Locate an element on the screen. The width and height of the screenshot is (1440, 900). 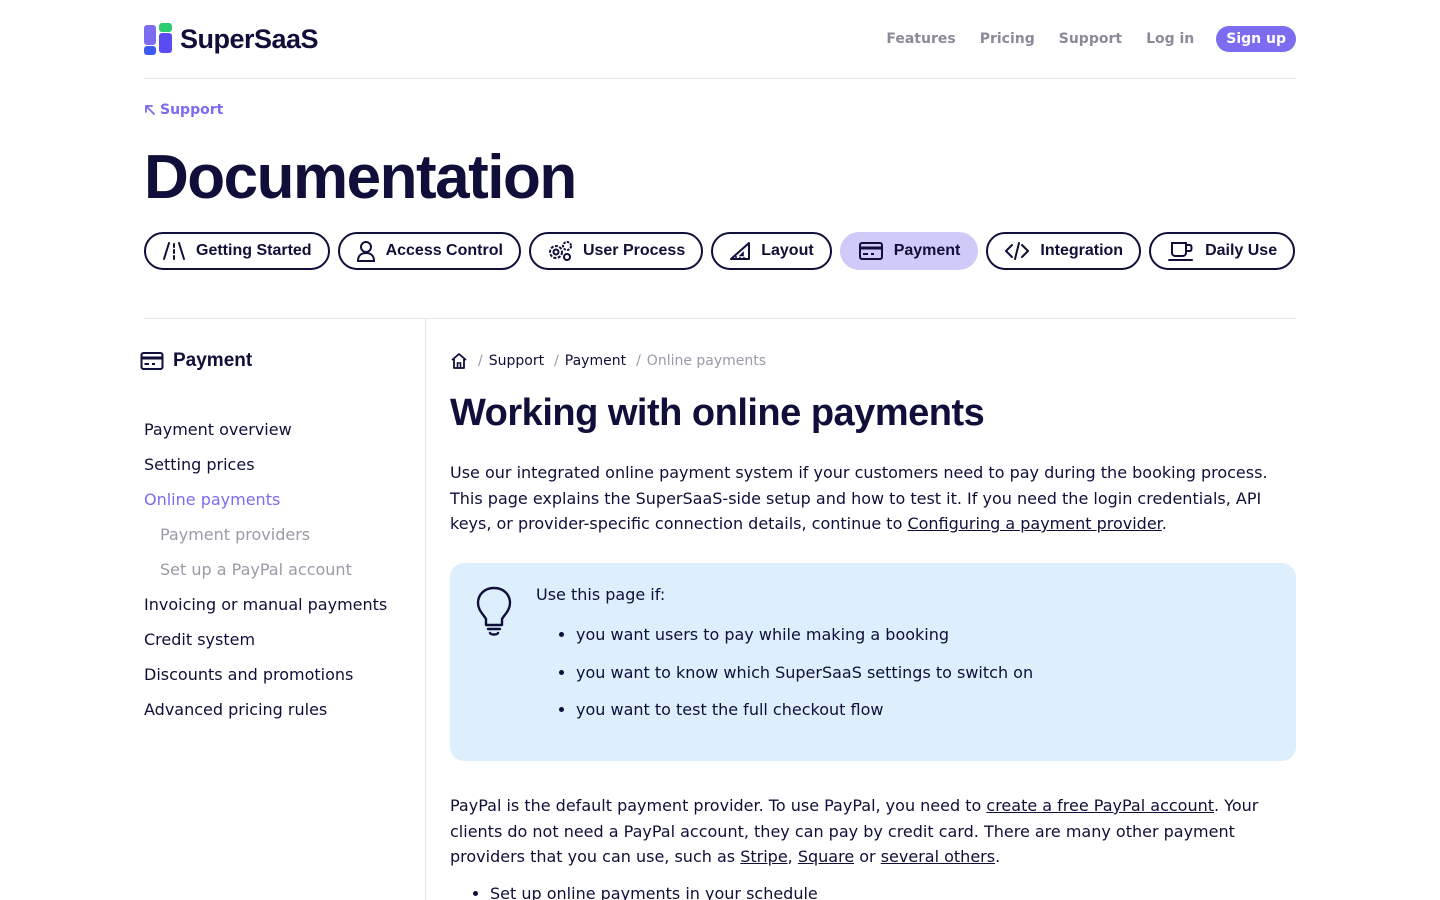
tab-access-control: Access Control is located at coordinates (429, 251).